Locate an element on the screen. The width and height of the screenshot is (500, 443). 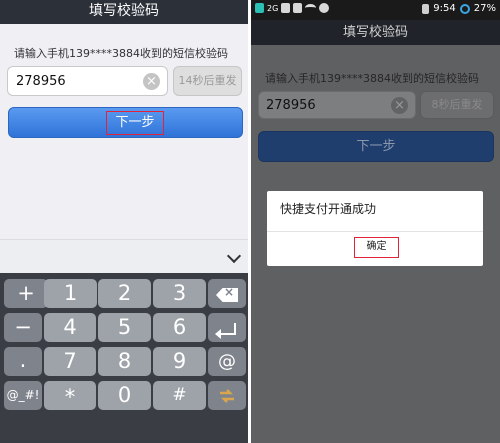
key-switch-keyboard is located at coordinates (227, 395).